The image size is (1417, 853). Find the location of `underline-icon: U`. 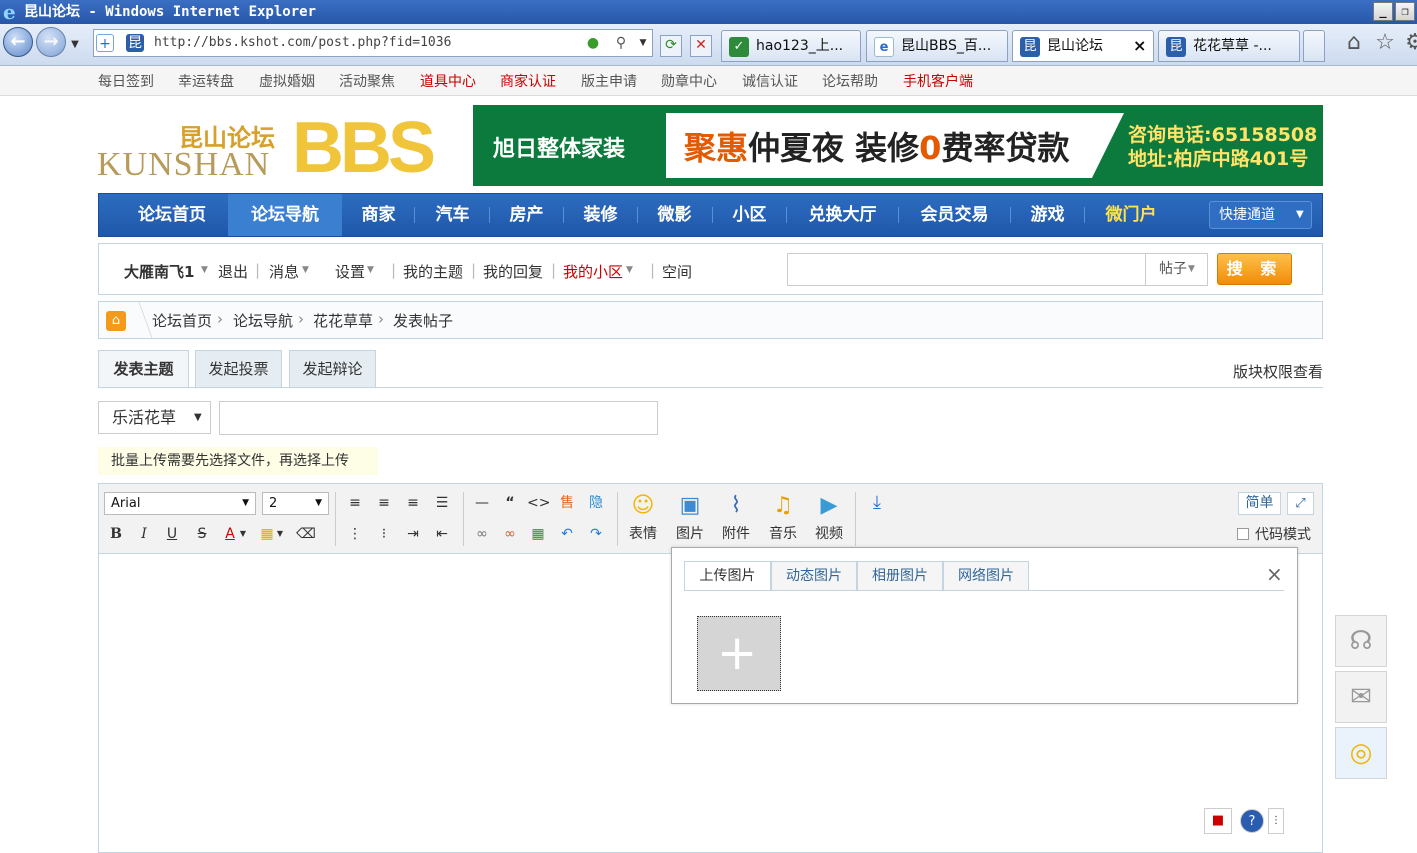

underline-icon: U is located at coordinates (172, 534).